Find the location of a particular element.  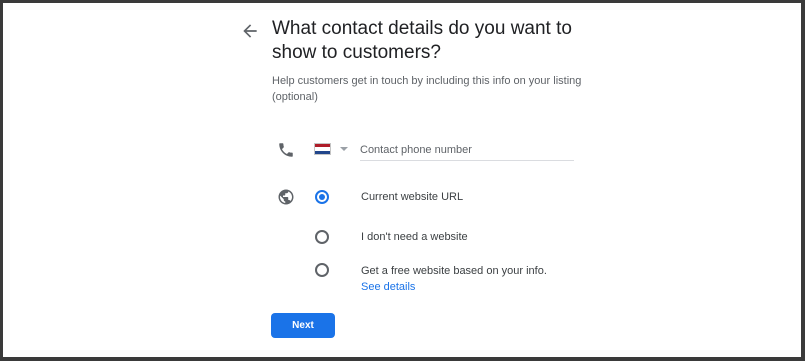

radio-current-website-url is located at coordinates (322, 197).